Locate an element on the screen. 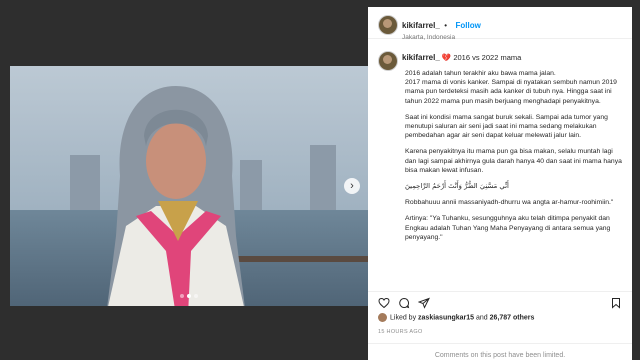 This screenshot has width=640, height=360. next-slide-button: › is located at coordinates (352, 186).